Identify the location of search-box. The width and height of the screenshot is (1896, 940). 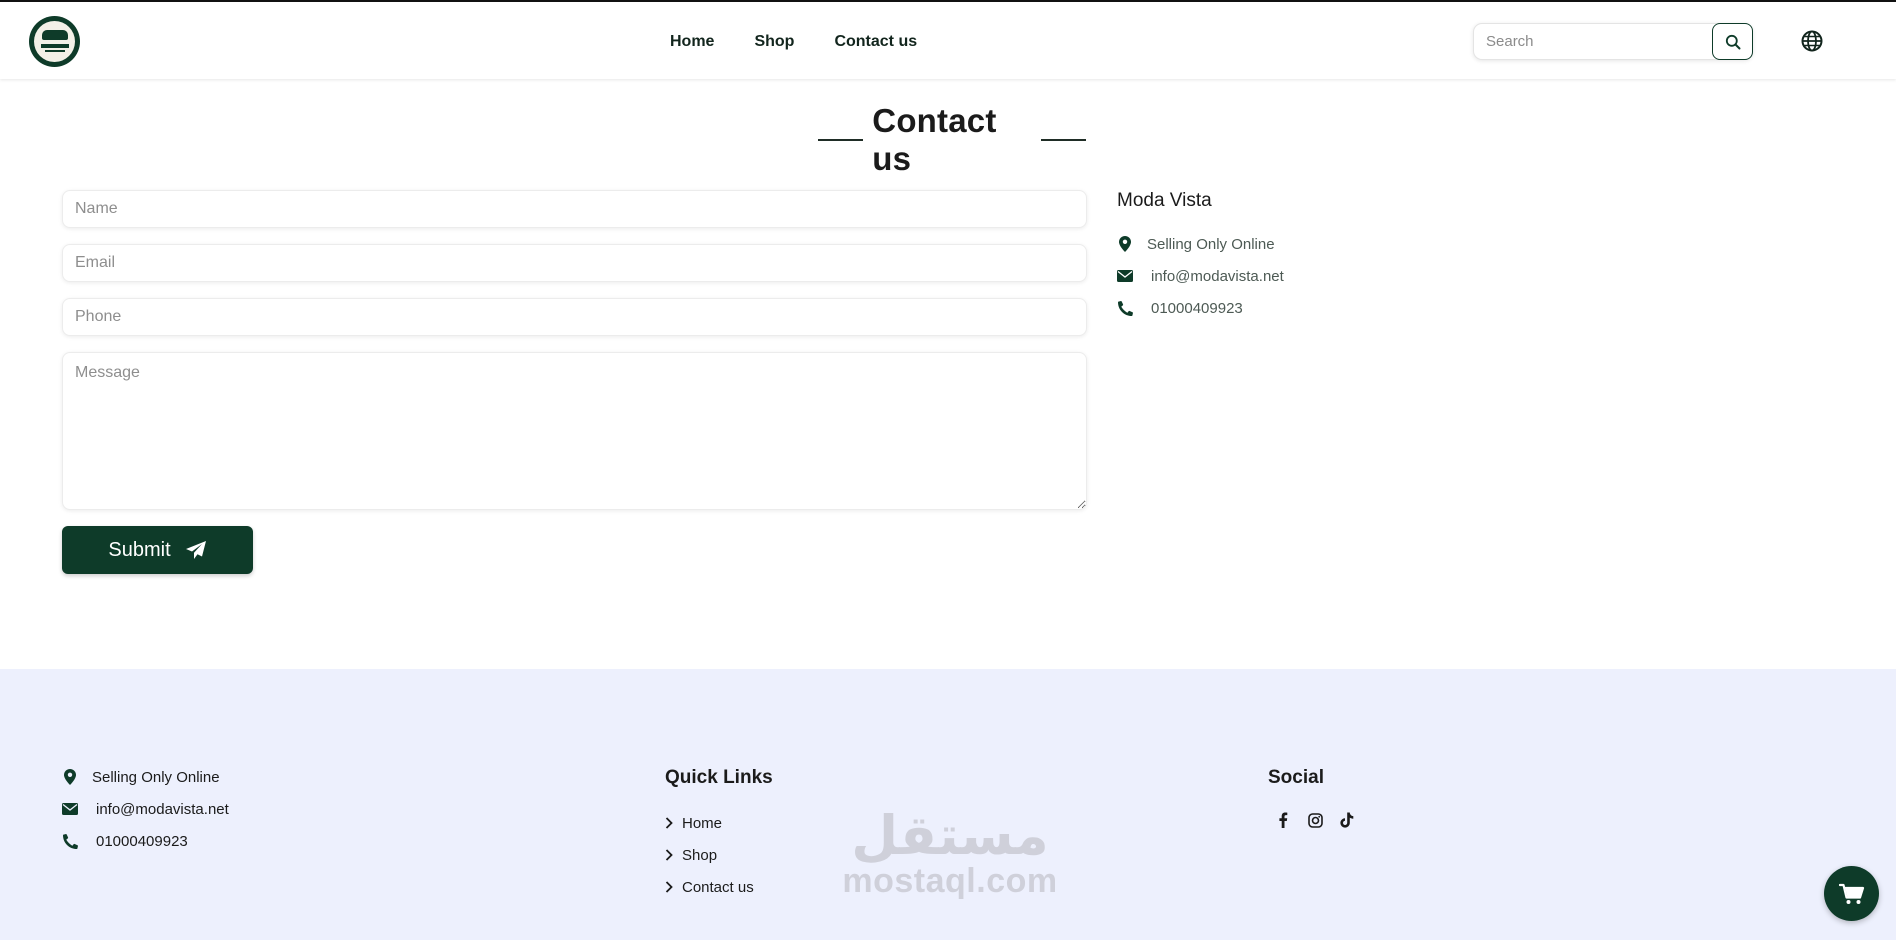
(1613, 41).